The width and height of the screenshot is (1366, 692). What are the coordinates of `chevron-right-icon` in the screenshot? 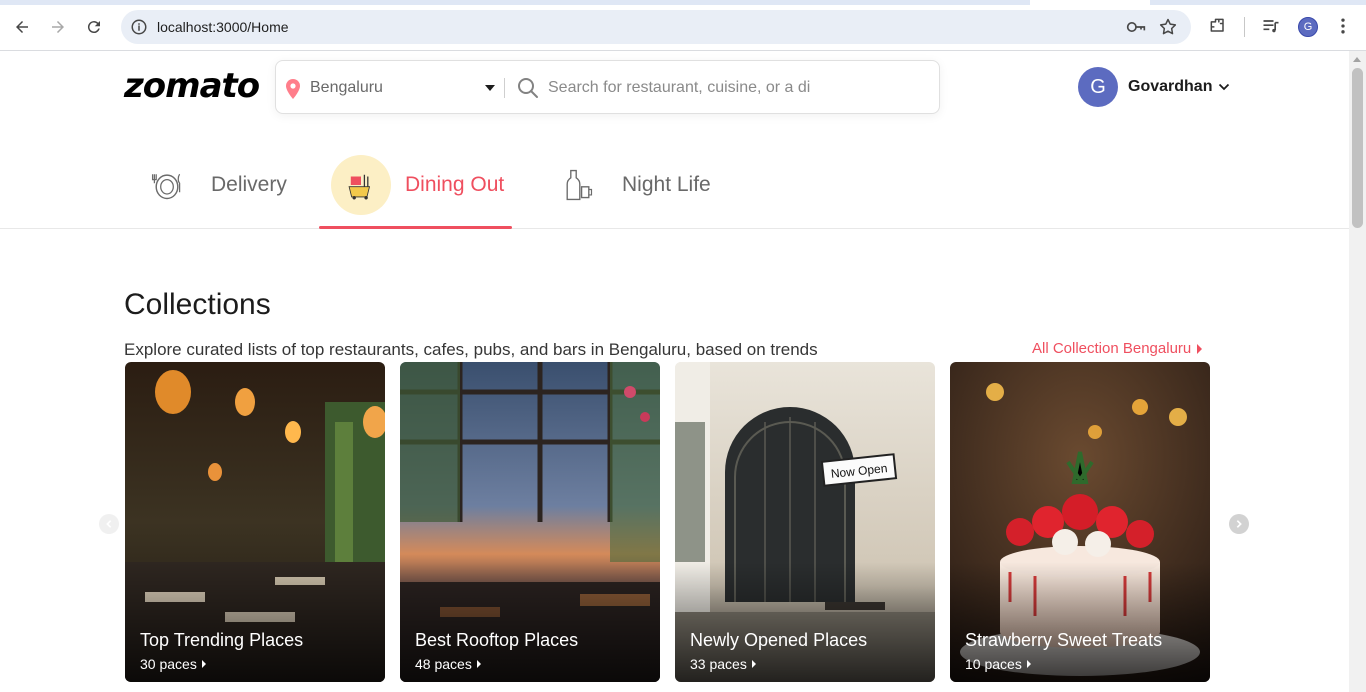 It's located at (1239, 524).